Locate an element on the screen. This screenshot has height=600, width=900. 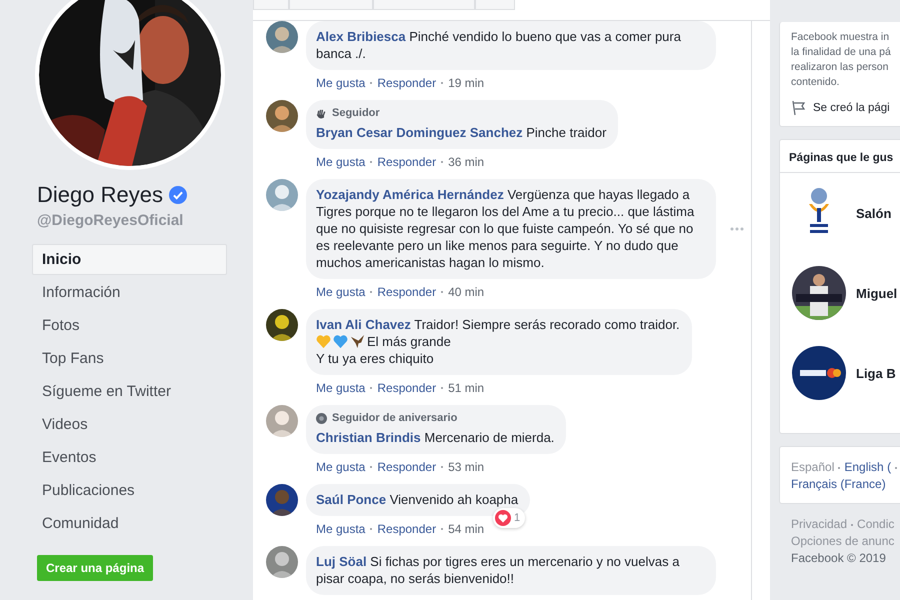
comment-text: Christian Brindis Mercenario de mierda. is located at coordinates (435, 437).